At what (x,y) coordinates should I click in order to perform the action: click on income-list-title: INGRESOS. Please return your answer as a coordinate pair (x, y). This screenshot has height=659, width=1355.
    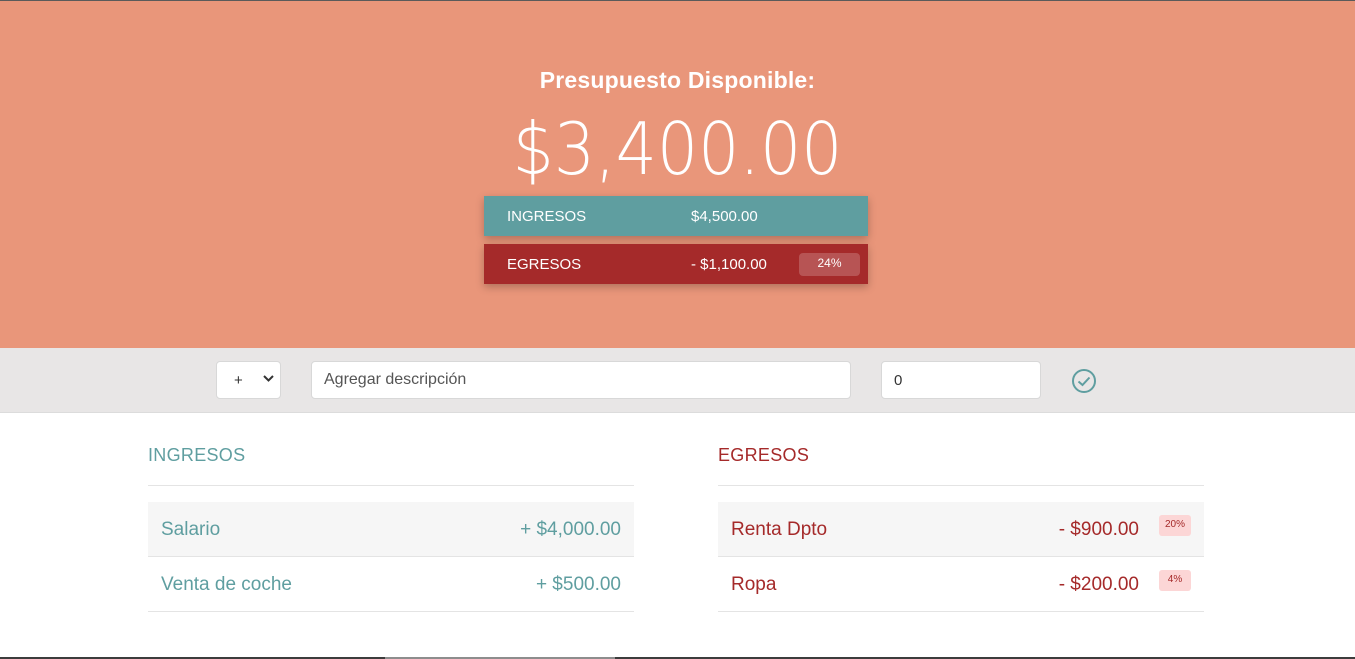
    Looking at the image, I should click on (197, 455).